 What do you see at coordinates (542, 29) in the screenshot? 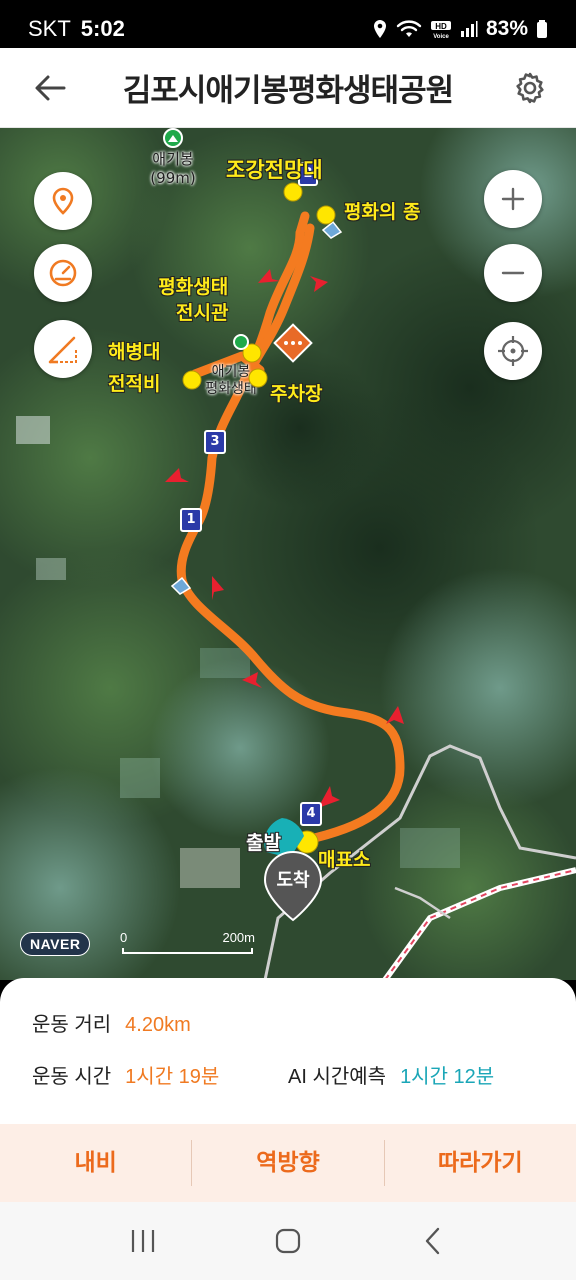
I see `battery-icon` at bounding box center [542, 29].